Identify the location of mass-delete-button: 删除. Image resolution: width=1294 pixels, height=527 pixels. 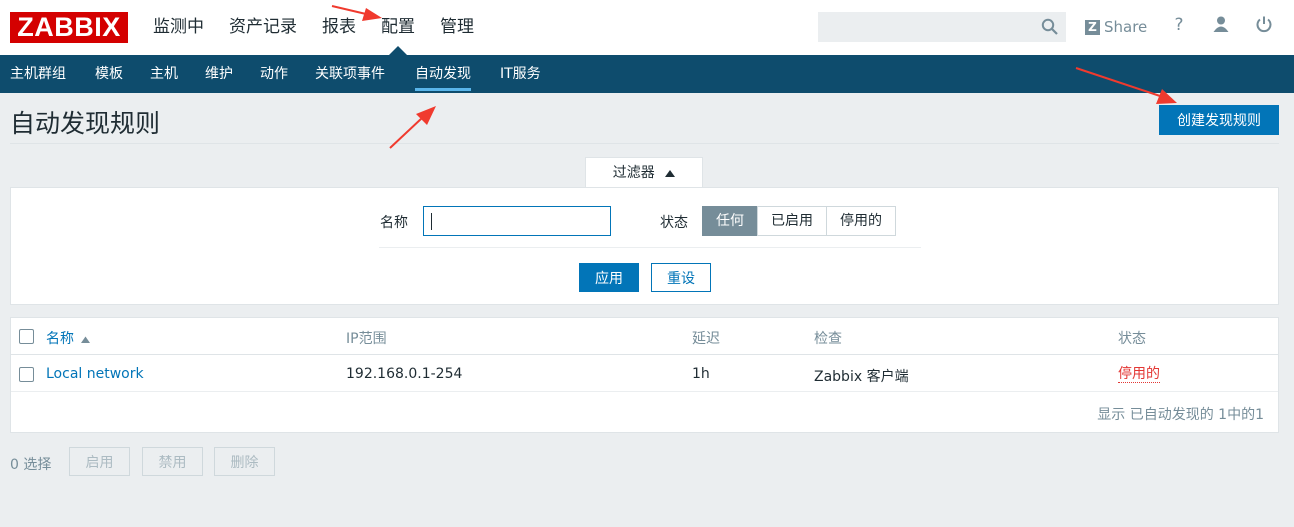
(244, 461).